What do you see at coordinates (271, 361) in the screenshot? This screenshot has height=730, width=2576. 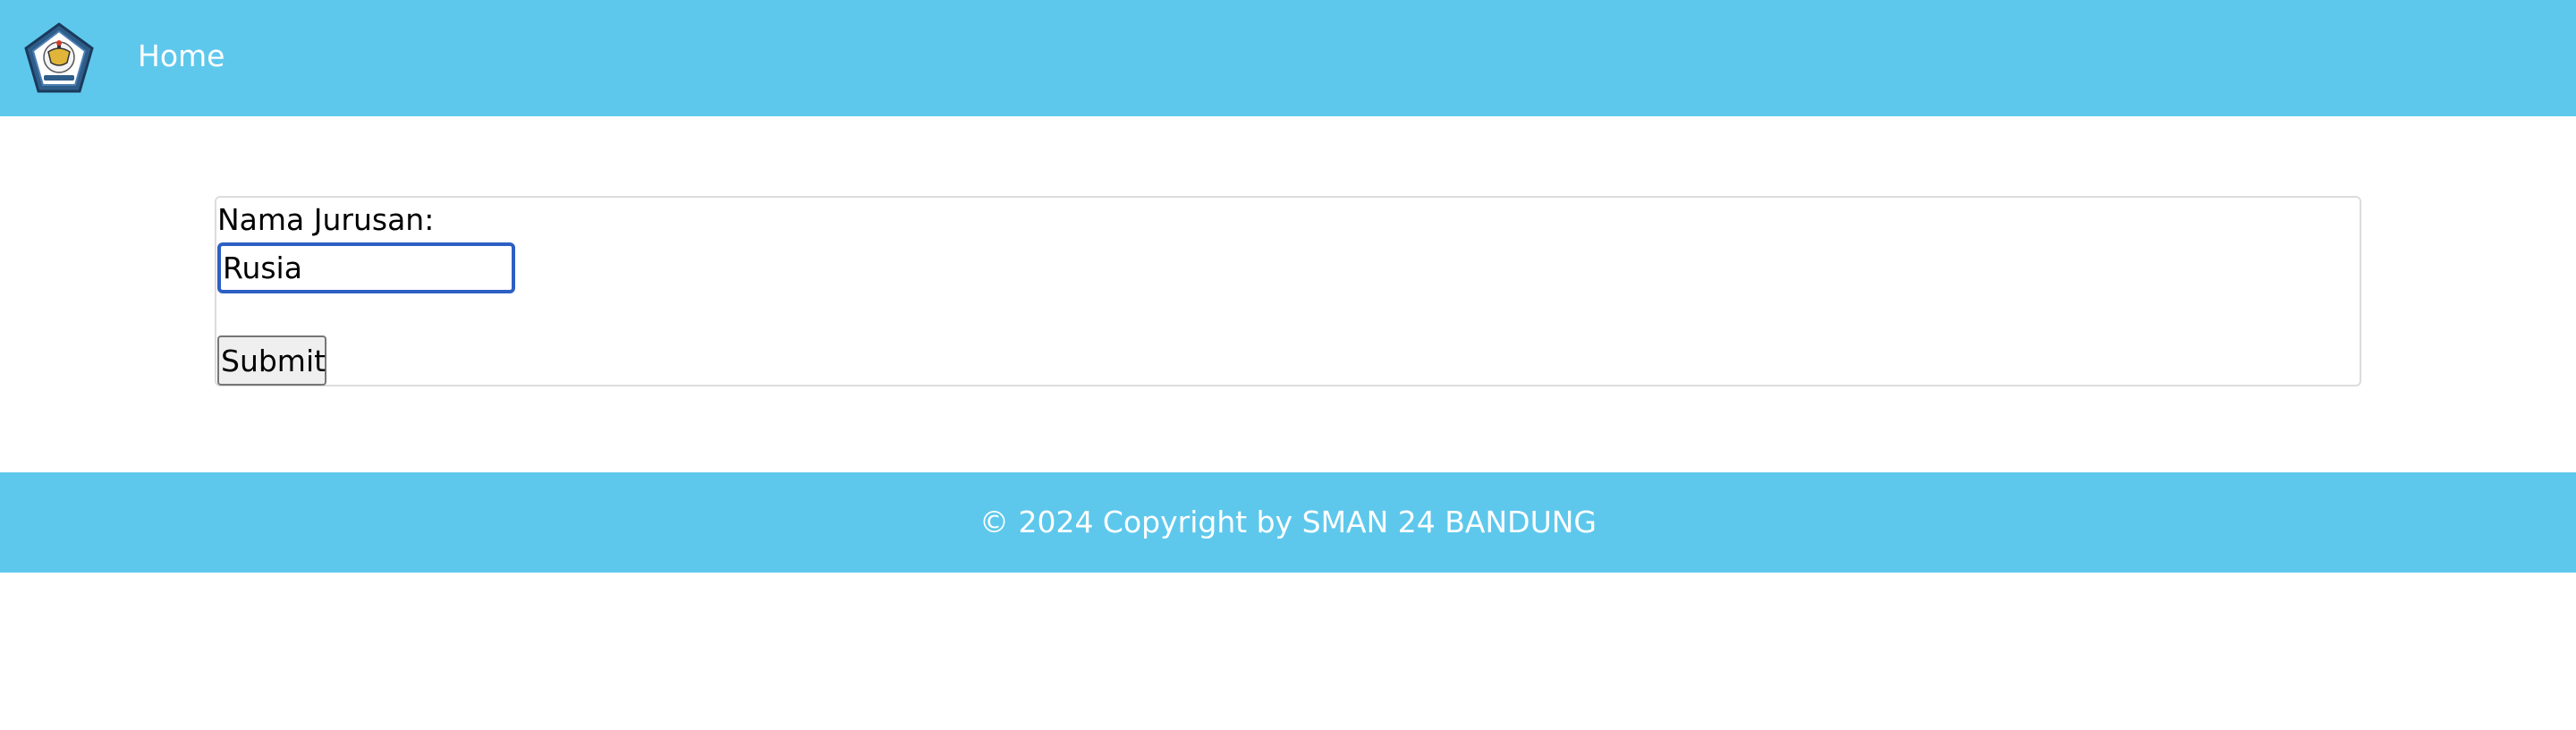 I see `submit-button: Submit` at bounding box center [271, 361].